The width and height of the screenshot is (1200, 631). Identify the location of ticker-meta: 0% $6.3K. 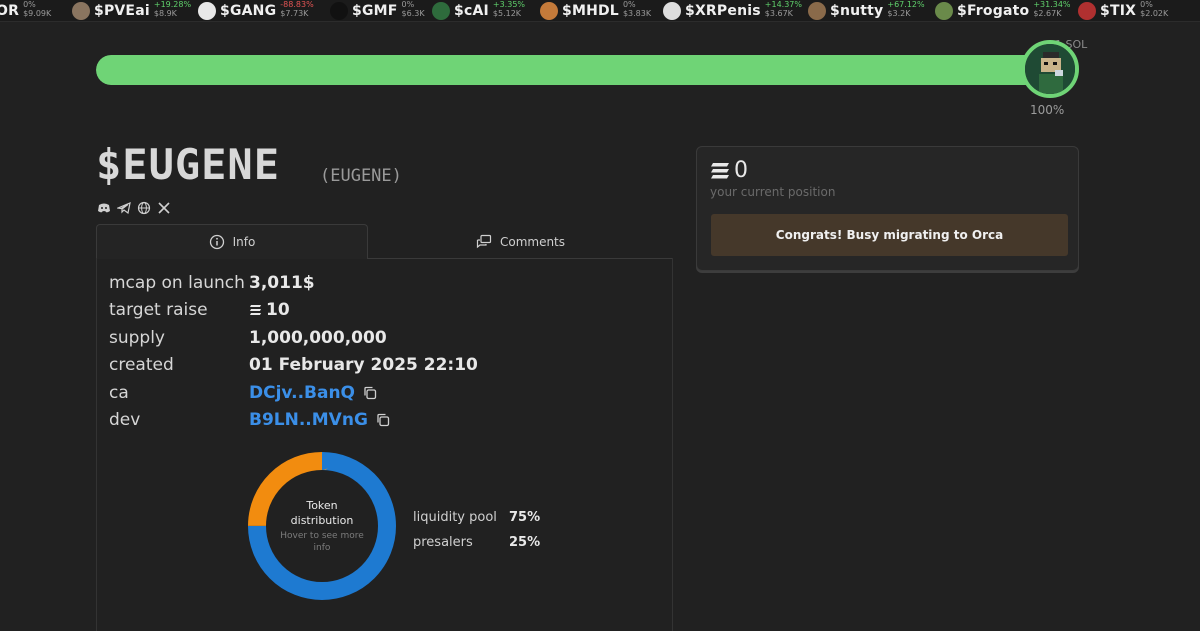
(413, 9).